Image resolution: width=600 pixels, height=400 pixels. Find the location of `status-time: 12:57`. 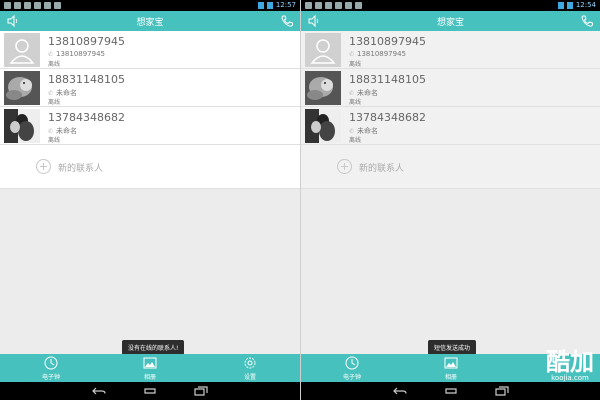

status-time: 12:57 is located at coordinates (285, 5).